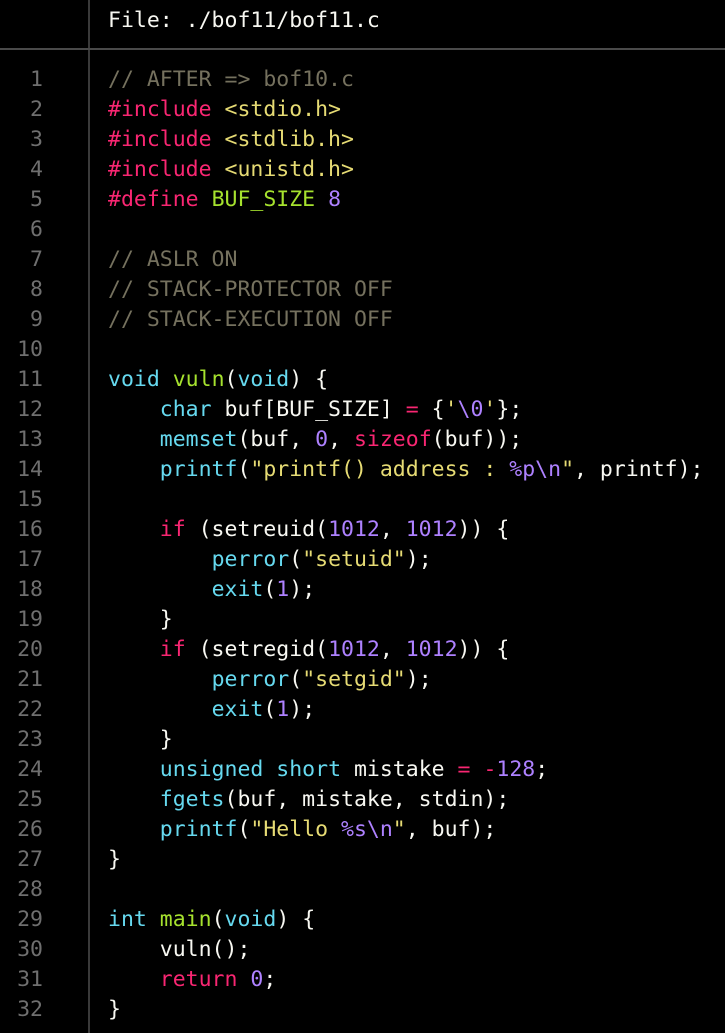 The width and height of the screenshot is (725, 1033). I want to click on line-number: 5, so click(36, 199).